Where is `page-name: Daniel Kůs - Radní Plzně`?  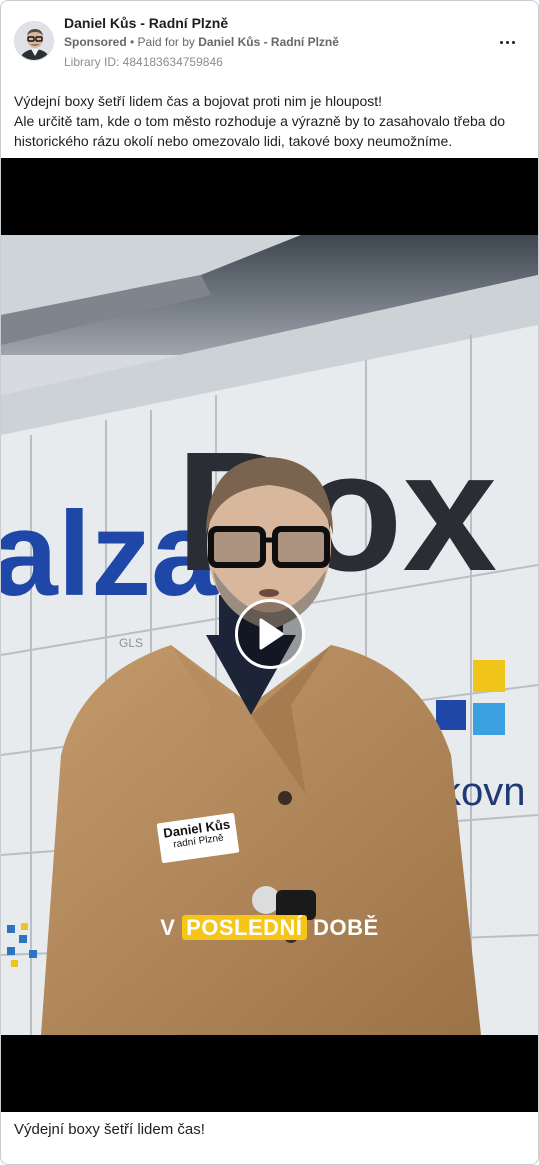
page-name: Daniel Kůs - Radní Plzně is located at coordinates (146, 23).